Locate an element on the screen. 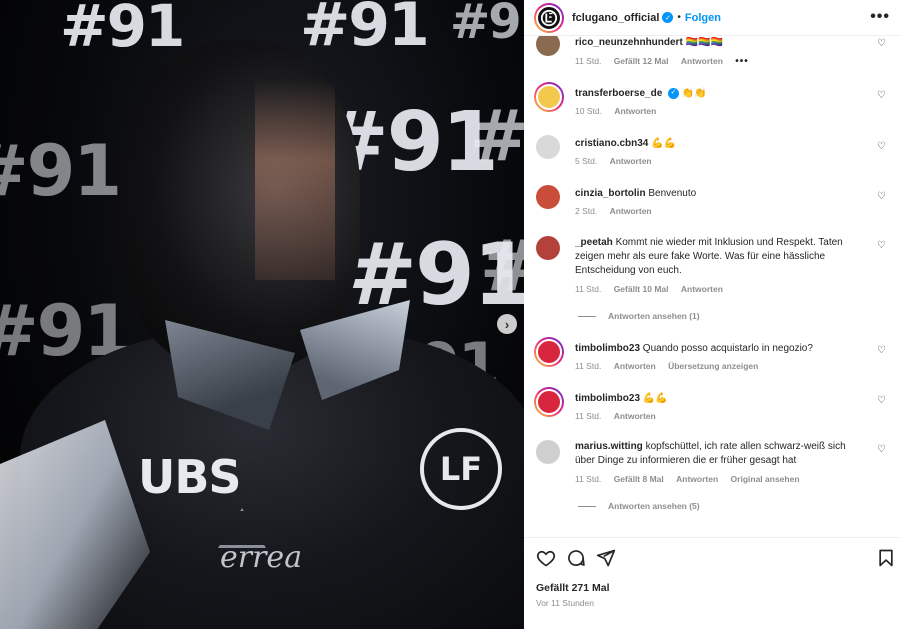  heart-icon is located at coordinates (546, 558).